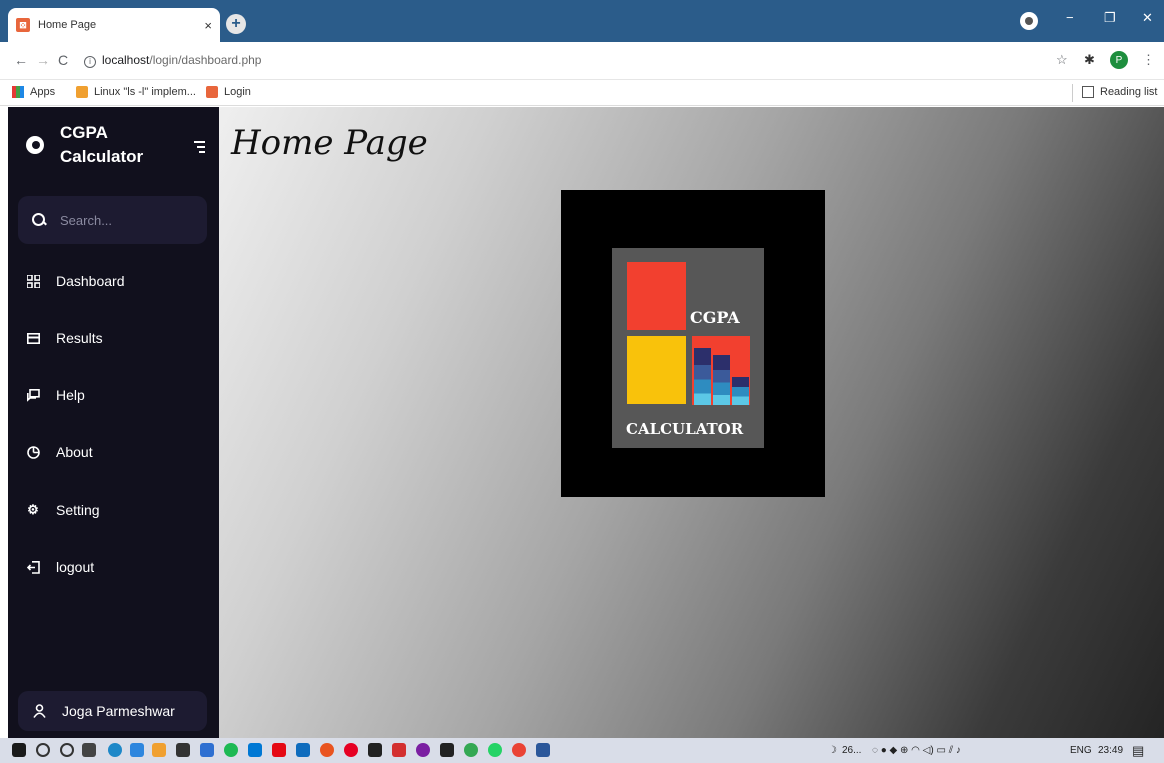 Image resolution: width=1164 pixels, height=763 pixels. What do you see at coordinates (236, 24) in the screenshot?
I see `new-tab-button: +` at bounding box center [236, 24].